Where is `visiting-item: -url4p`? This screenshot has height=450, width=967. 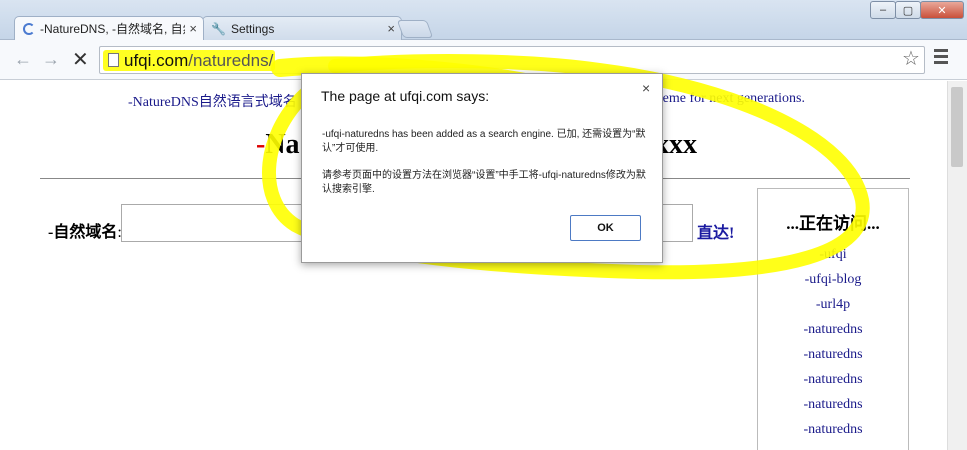
visiting-item: -url4p is located at coordinates (833, 309).